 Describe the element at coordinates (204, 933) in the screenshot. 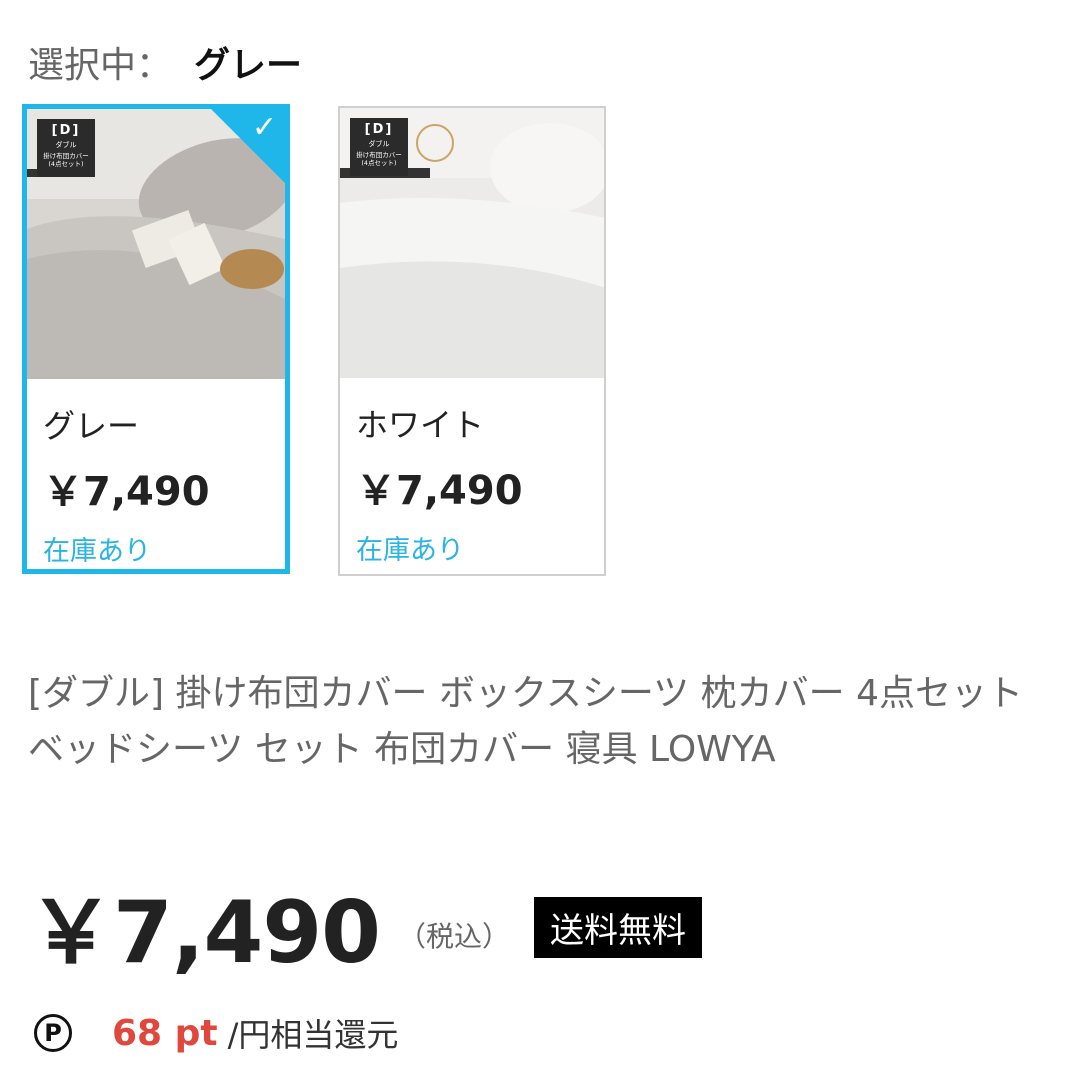

I see `product-price: ￥7,490` at that location.